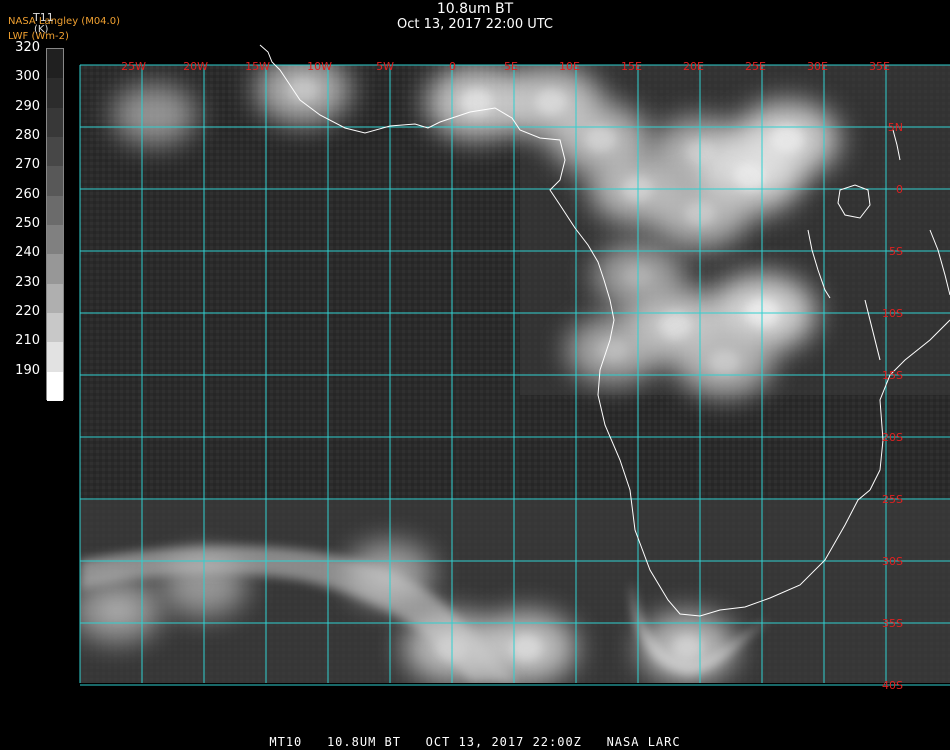 The width and height of the screenshot is (950, 750). I want to click on latitude-label: 40S, so click(892, 685).